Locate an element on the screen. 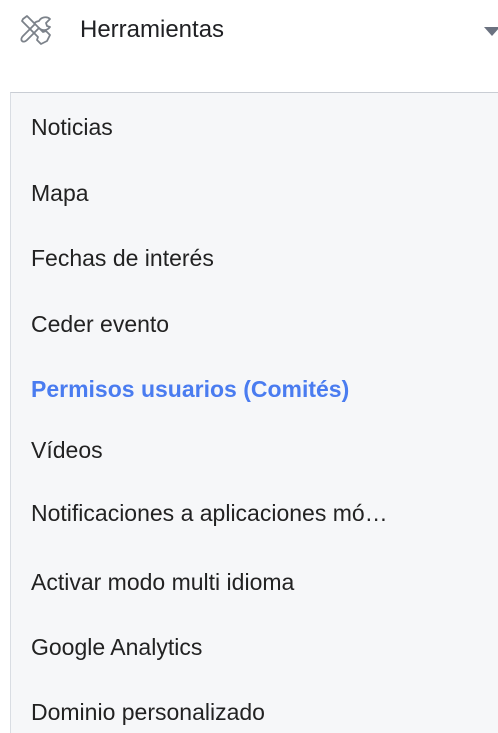 This screenshot has height=733, width=498. tools-menu-header: Herramientas is located at coordinates (249, 31).